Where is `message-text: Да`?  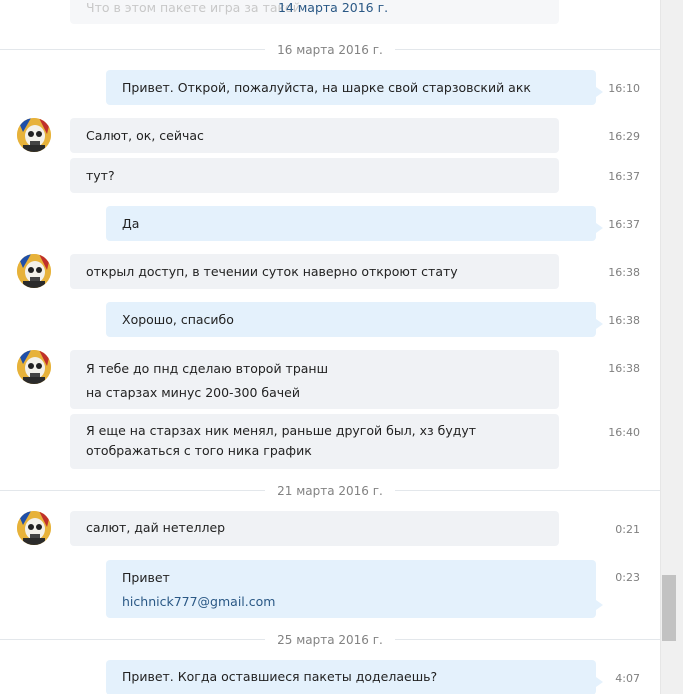
message-text: Да is located at coordinates (131, 223).